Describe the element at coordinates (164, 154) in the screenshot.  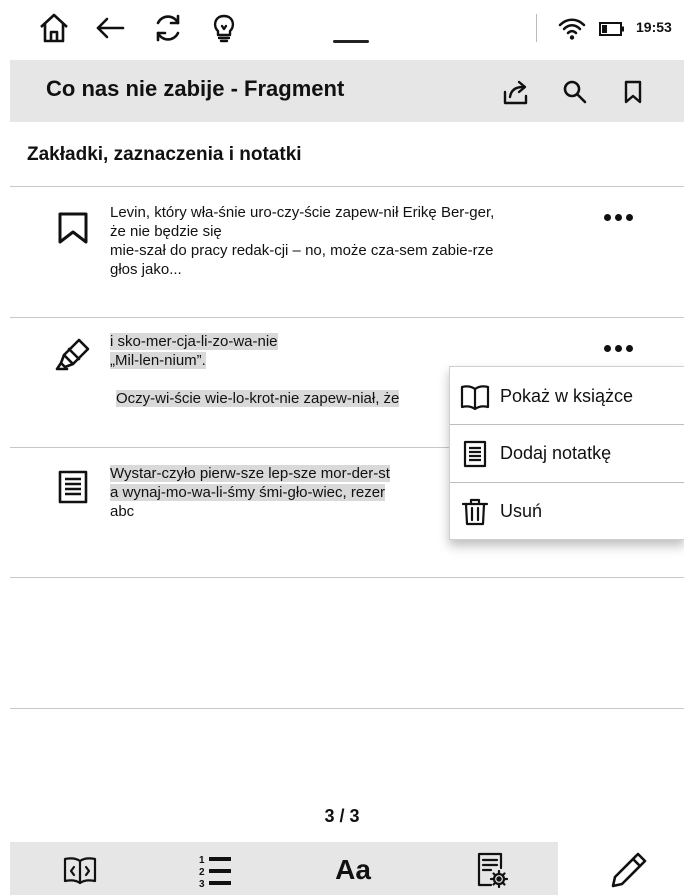
I see `section-title: Zakładki, zaznaczenia i notatki` at that location.